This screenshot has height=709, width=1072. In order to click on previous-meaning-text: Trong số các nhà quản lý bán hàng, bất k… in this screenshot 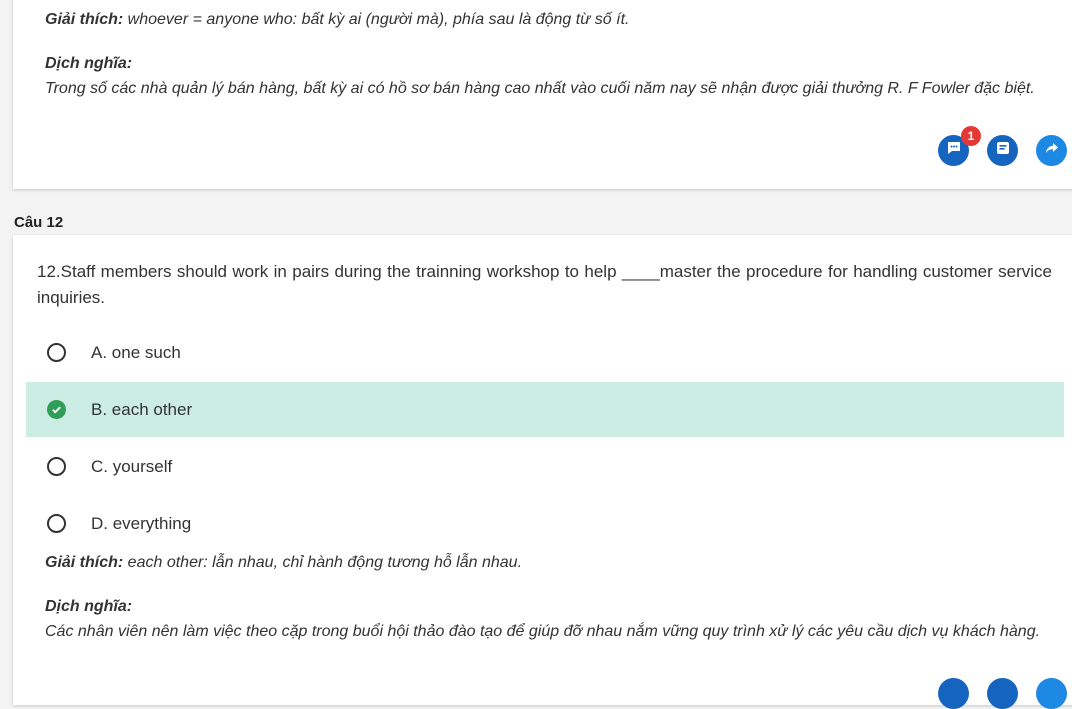, I will do `click(540, 88)`.